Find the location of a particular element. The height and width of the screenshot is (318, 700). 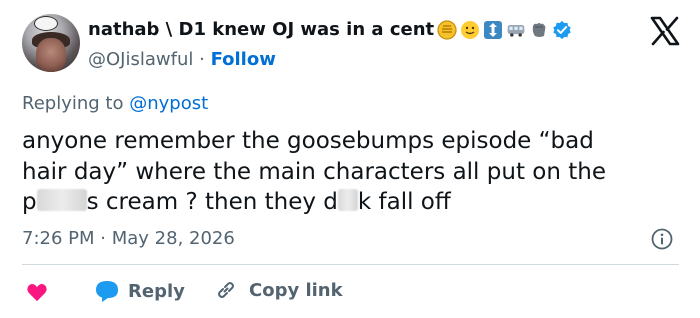

author-display-name: nathab \ D1 knew OJ was in a cent is located at coordinates (261, 29).